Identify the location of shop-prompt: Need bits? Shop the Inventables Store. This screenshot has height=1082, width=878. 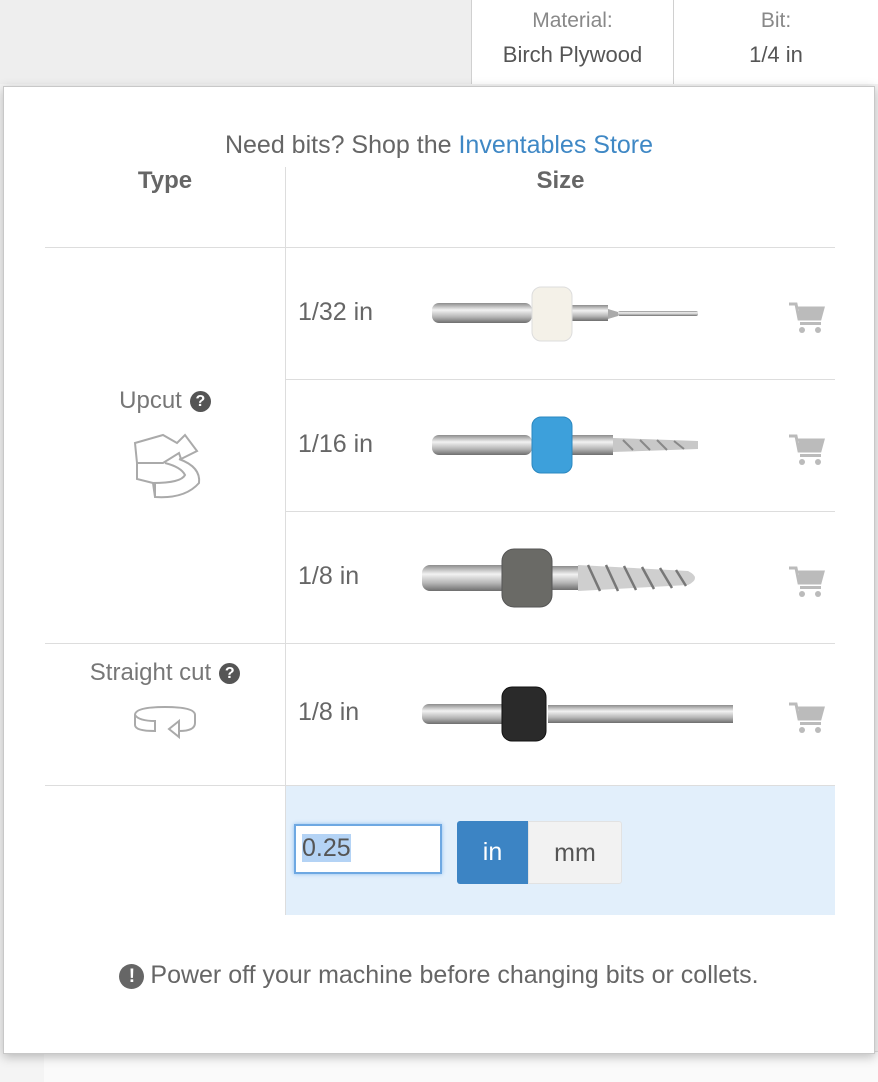
(439, 145).